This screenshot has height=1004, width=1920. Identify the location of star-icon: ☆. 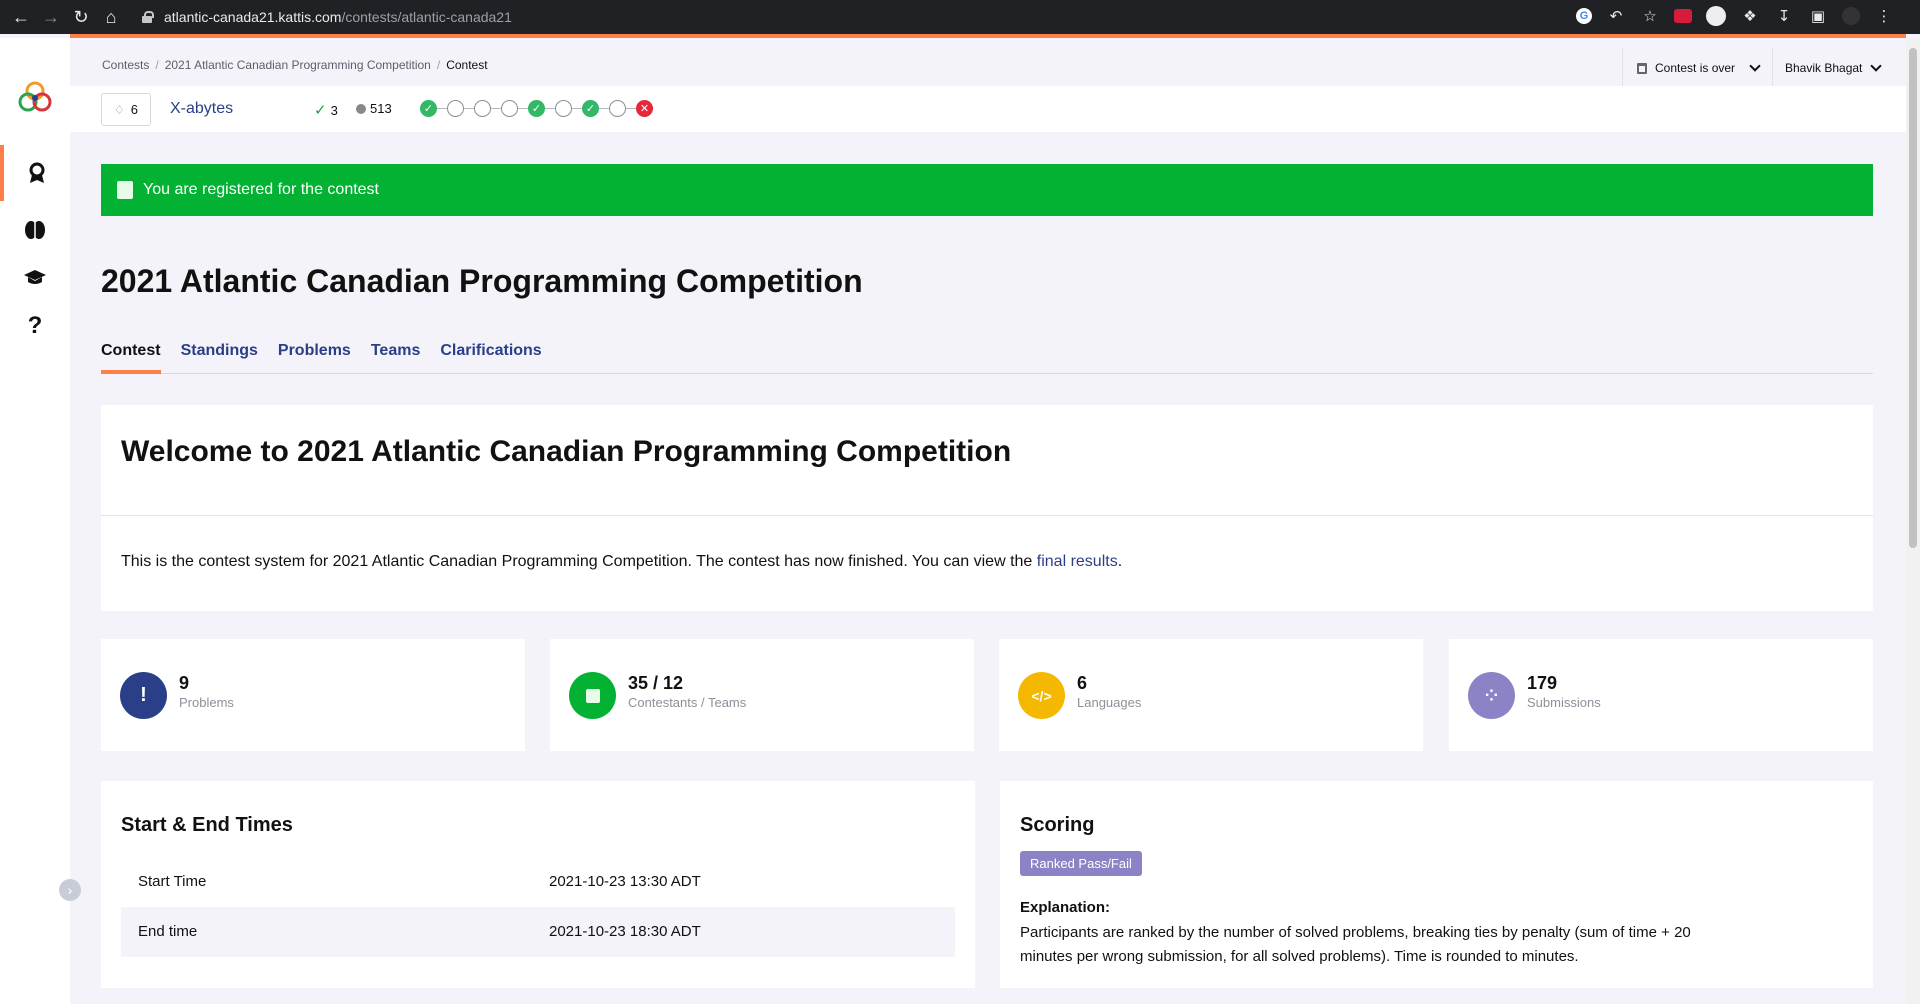
(1650, 16).